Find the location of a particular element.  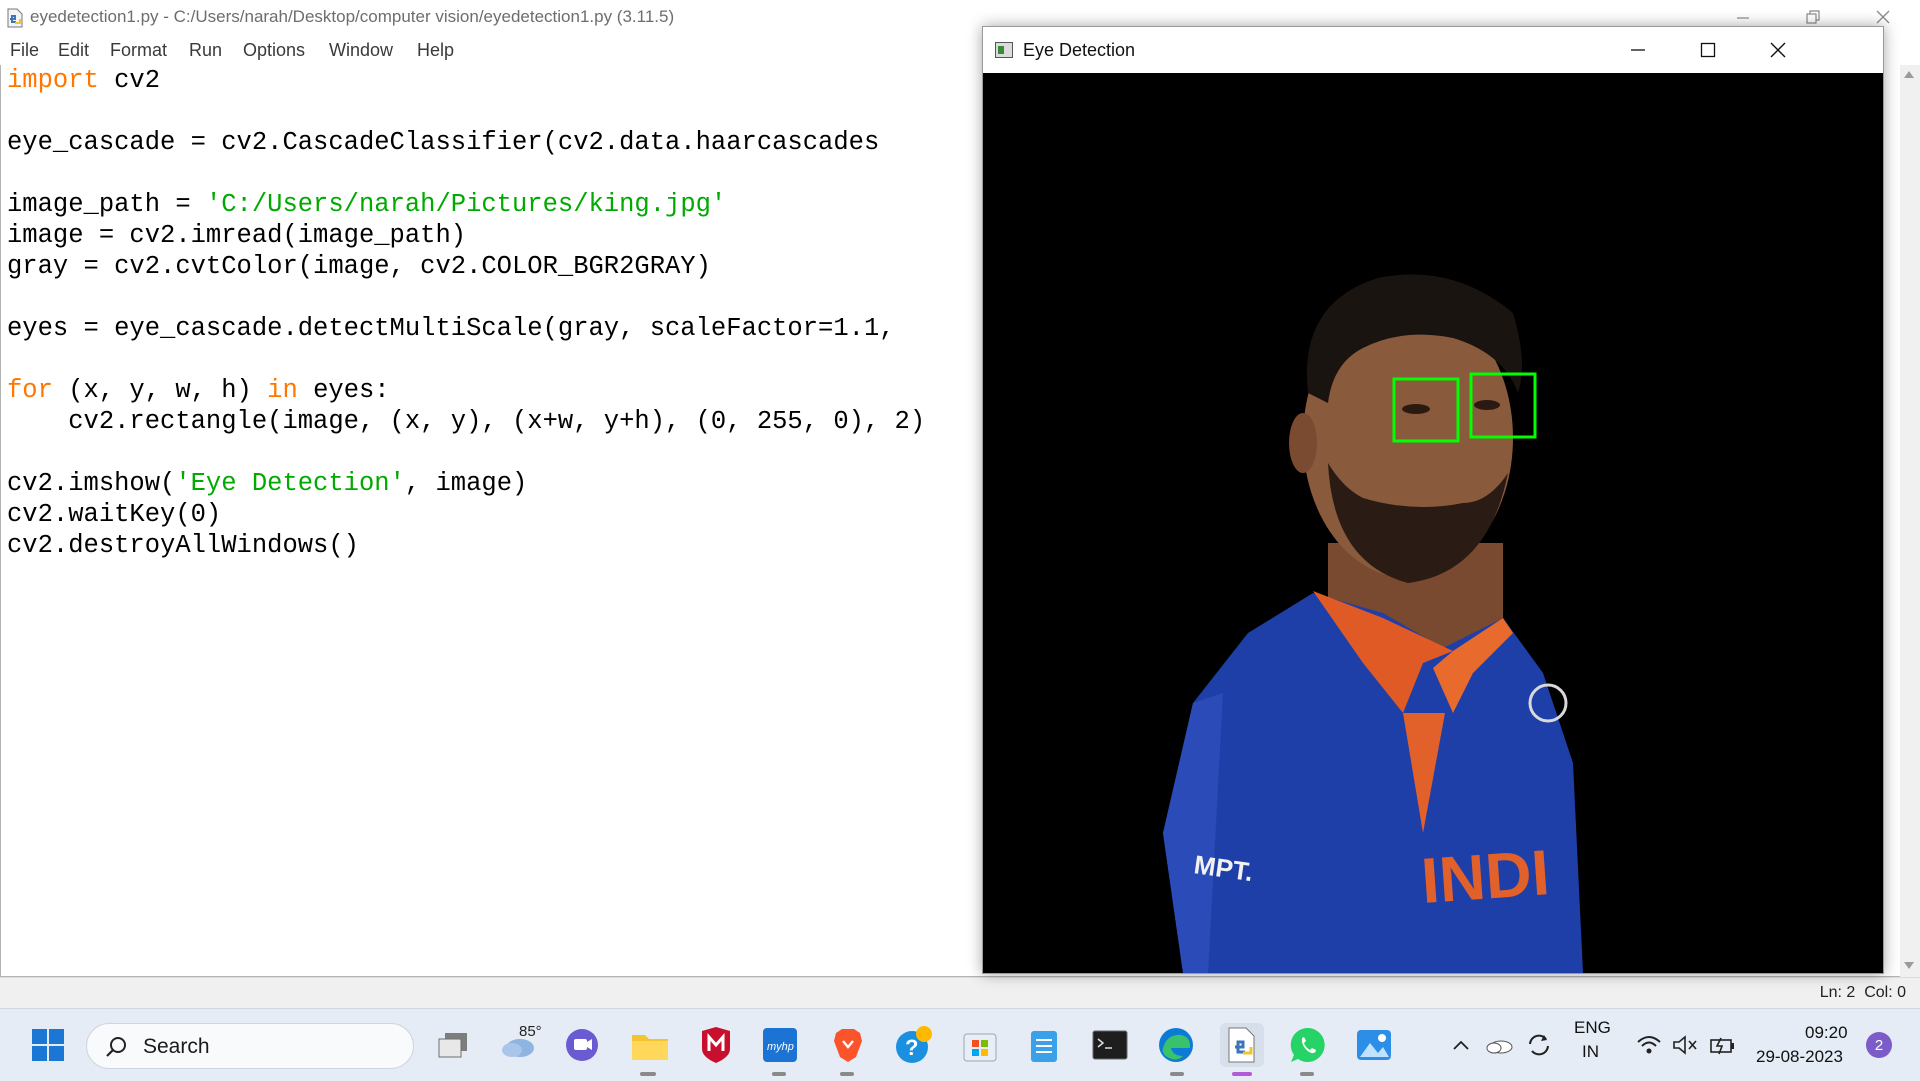

eye-minimize-button is located at coordinates (1638, 50).